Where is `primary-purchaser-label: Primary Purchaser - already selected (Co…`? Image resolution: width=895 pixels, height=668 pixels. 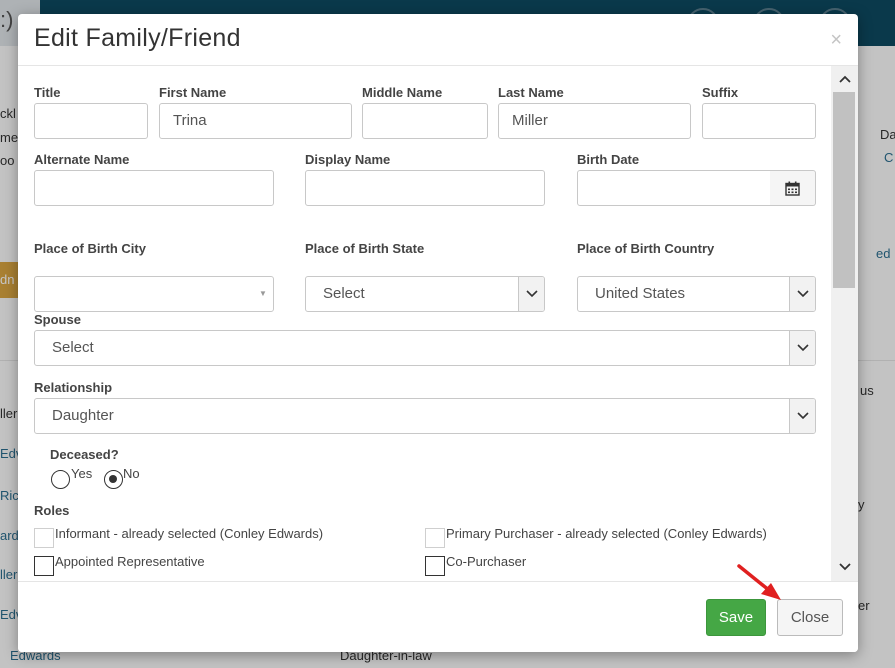 primary-purchaser-label: Primary Purchaser - already selected (Co… is located at coordinates (606, 533).